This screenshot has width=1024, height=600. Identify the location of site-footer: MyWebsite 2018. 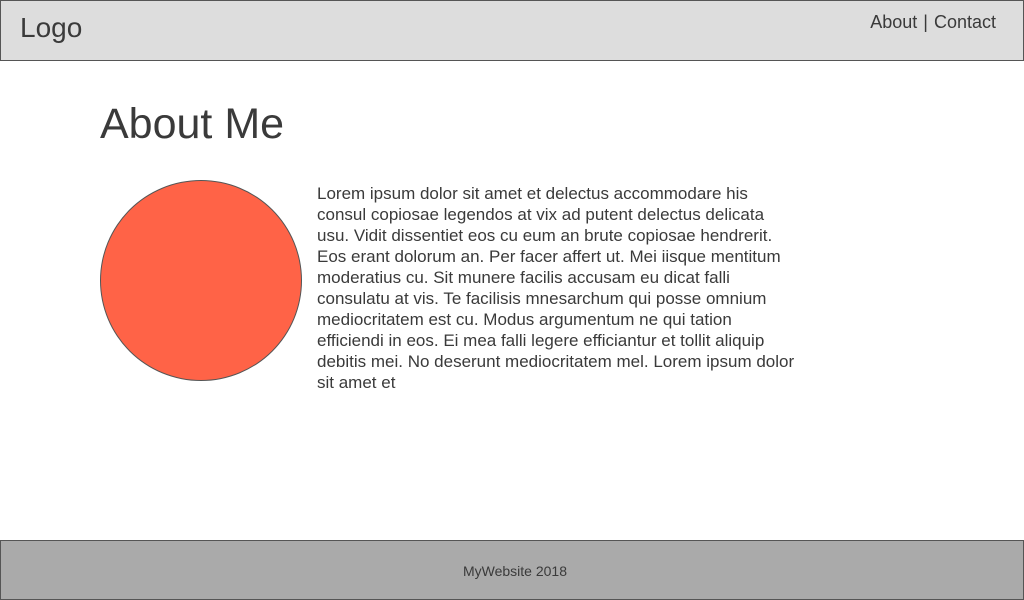
(512, 570).